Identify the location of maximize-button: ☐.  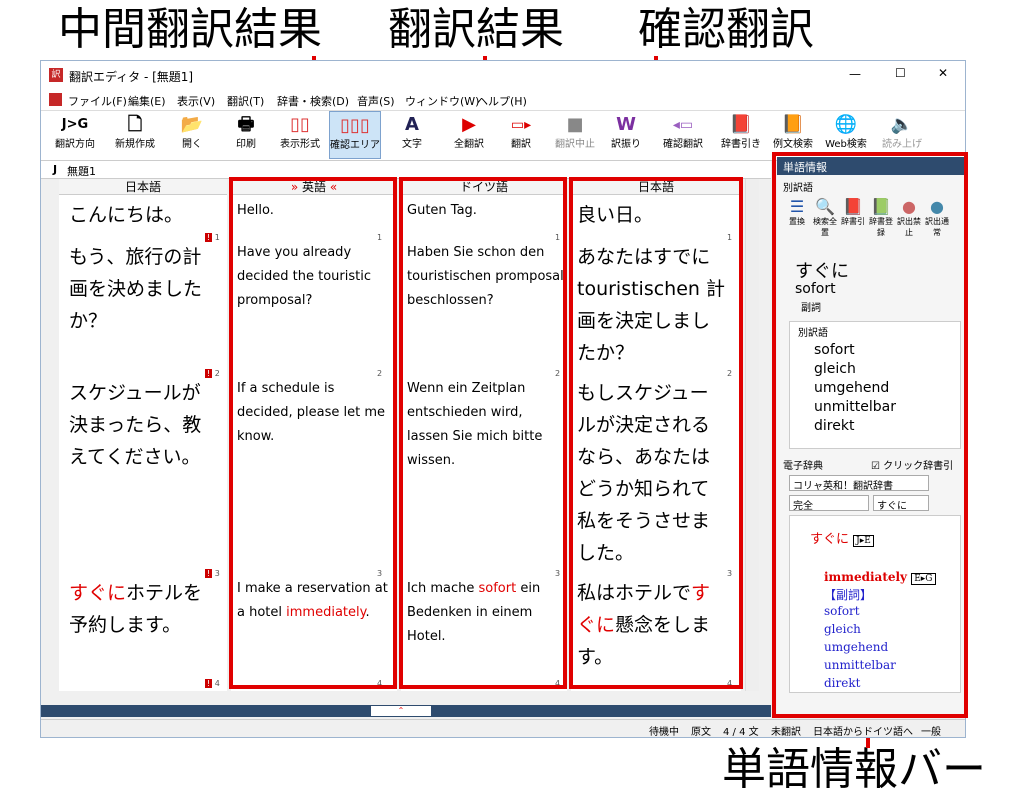
(900, 73).